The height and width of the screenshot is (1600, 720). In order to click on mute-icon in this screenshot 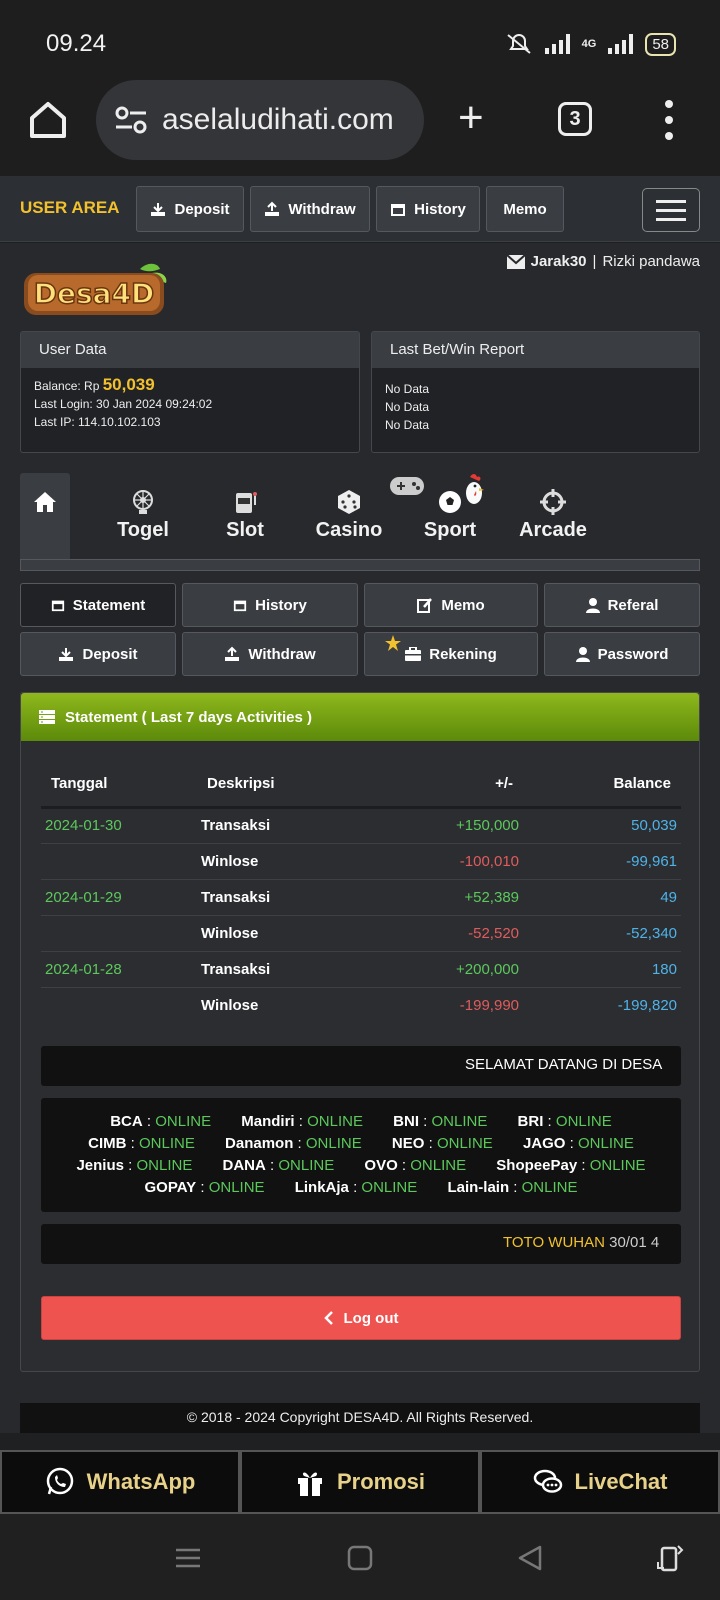, I will do `click(518, 44)`.